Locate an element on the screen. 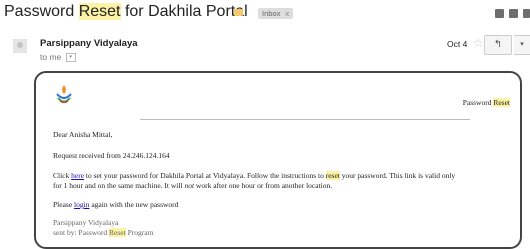  subject-row: Password Reset for Dakhila Portal Inbox x is located at coordinates (265, 13).